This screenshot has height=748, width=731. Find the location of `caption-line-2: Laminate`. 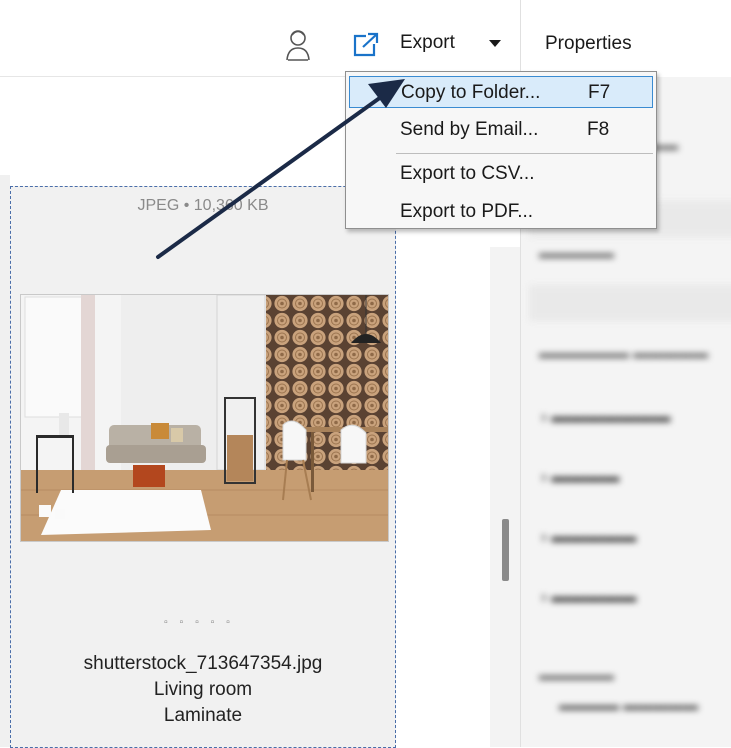

caption-line-2: Laminate is located at coordinates (203, 715).